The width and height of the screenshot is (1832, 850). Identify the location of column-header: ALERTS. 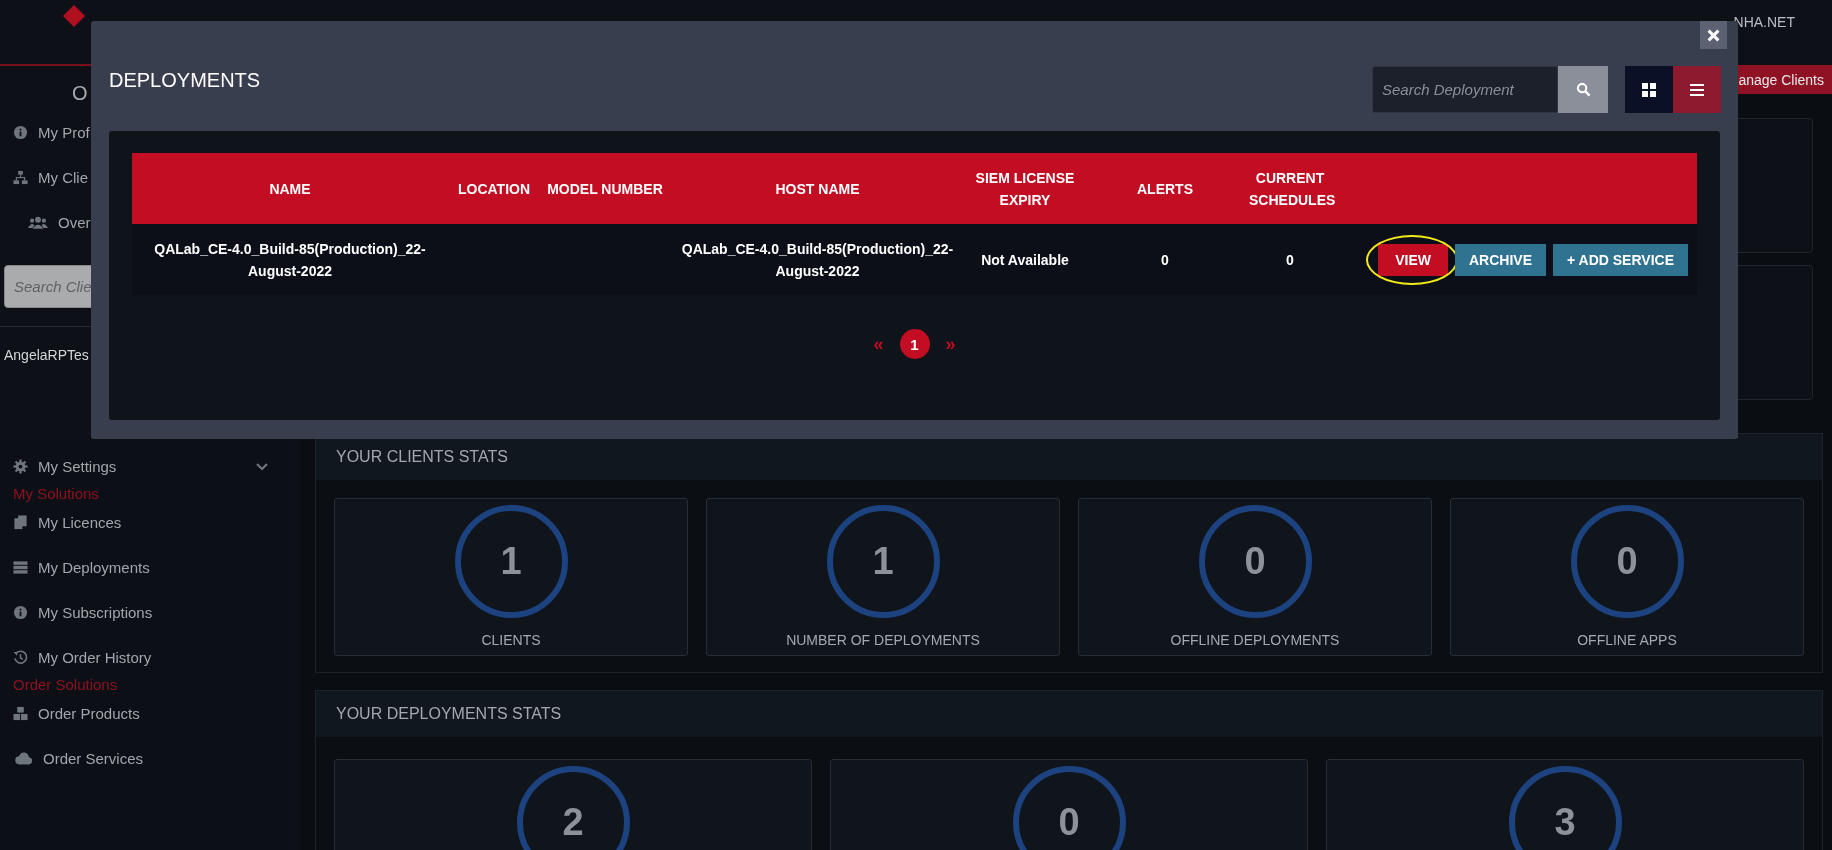
(1165, 188).